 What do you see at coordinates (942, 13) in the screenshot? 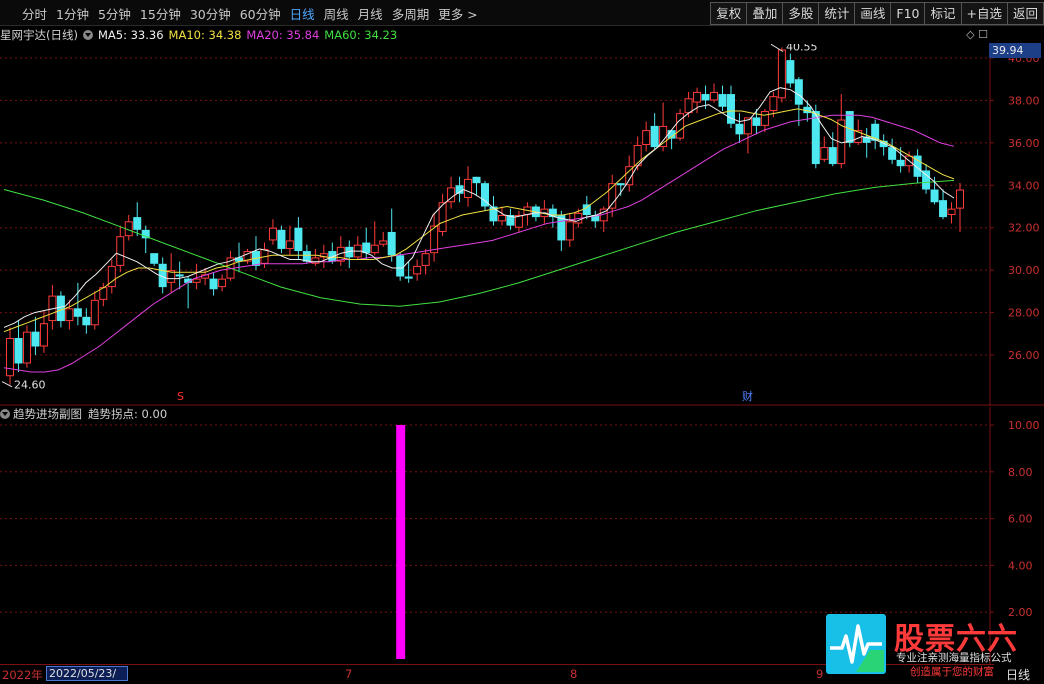
I see `toolbar-button-6: 标记` at bounding box center [942, 13].